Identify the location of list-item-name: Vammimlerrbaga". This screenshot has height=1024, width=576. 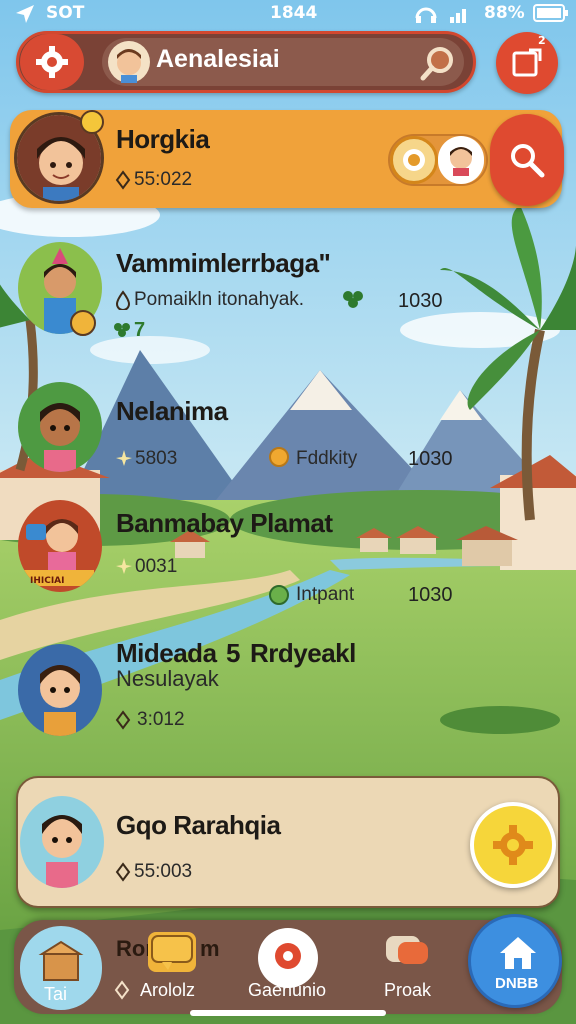
(223, 263).